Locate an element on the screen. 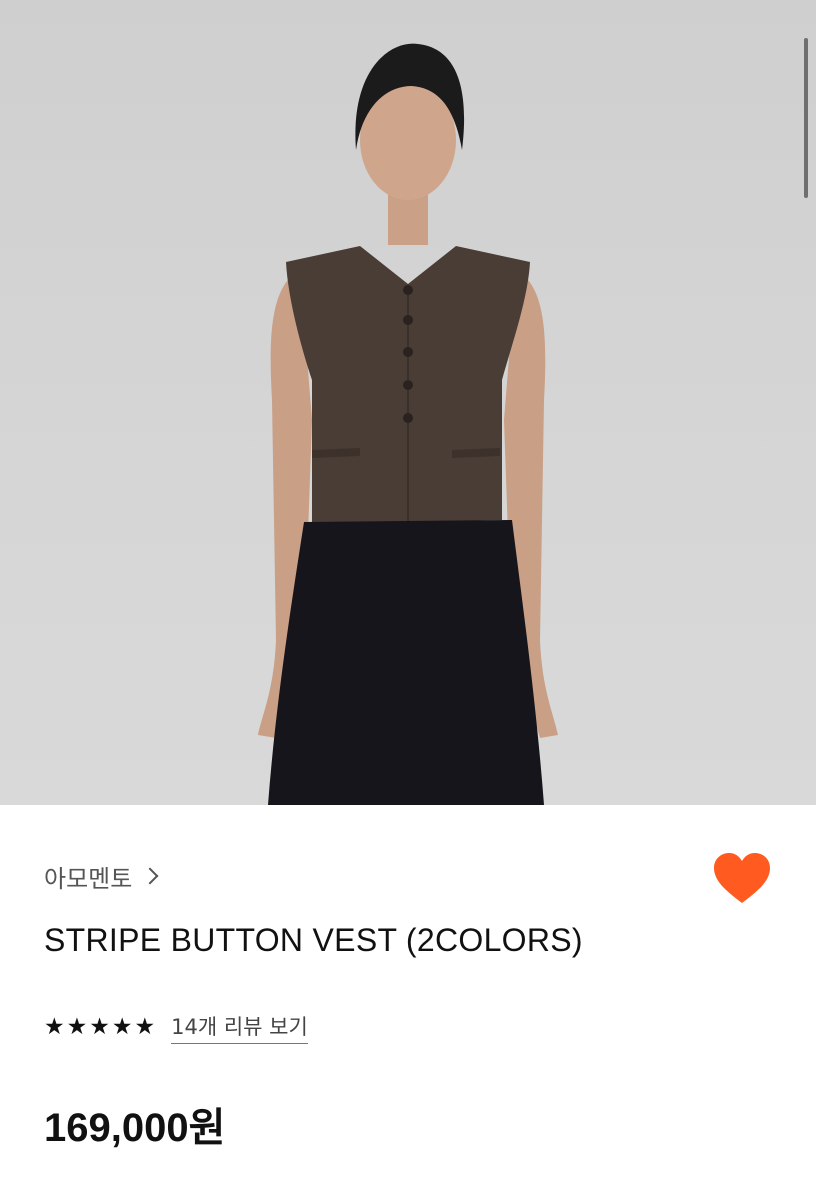 The height and width of the screenshot is (1200, 816). rating-stars: ★ ★ ★ ★ ★ is located at coordinates (99, 1027).